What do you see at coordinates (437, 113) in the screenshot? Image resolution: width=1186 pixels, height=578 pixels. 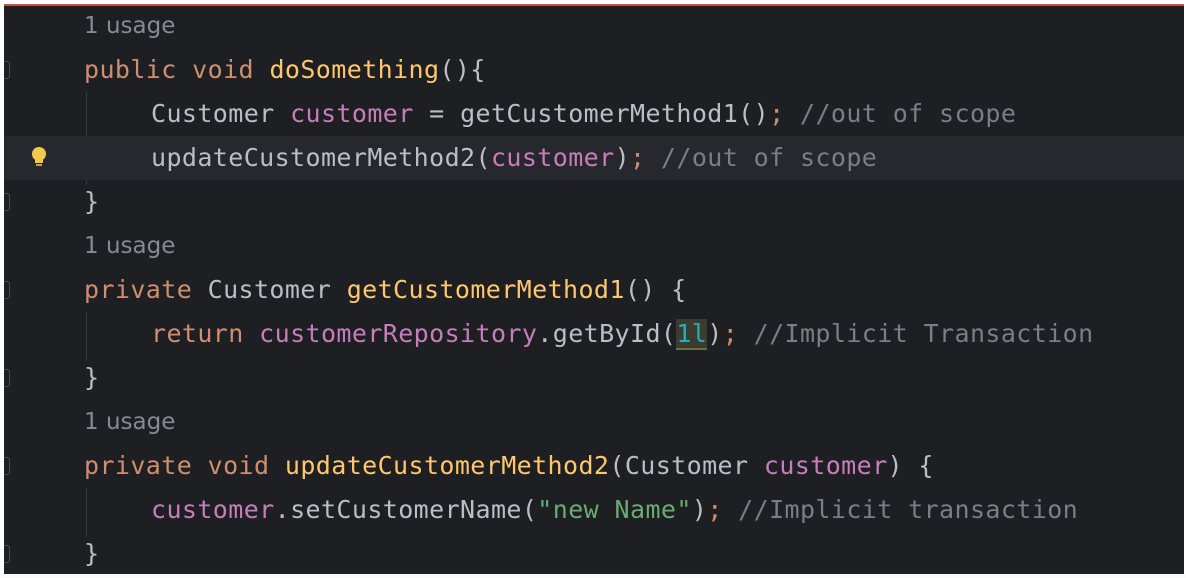 I see `operator: =` at bounding box center [437, 113].